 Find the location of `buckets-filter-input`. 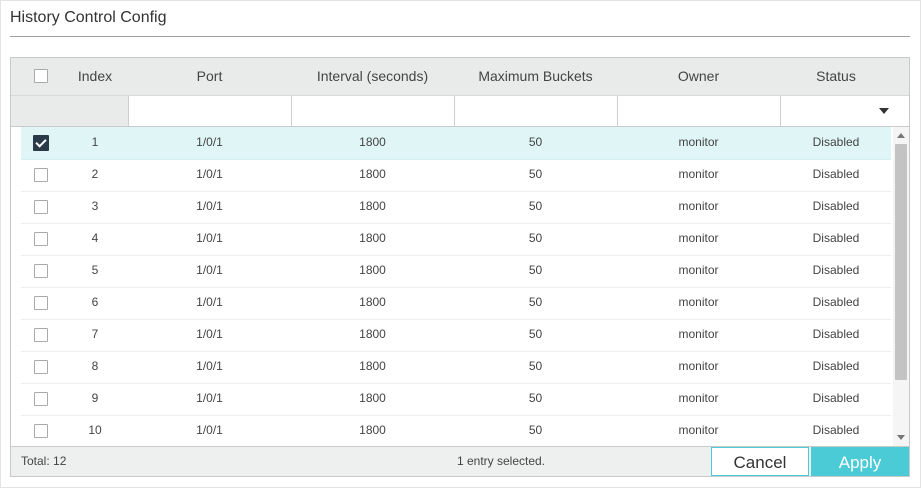

buckets-filter-input is located at coordinates (535, 111).